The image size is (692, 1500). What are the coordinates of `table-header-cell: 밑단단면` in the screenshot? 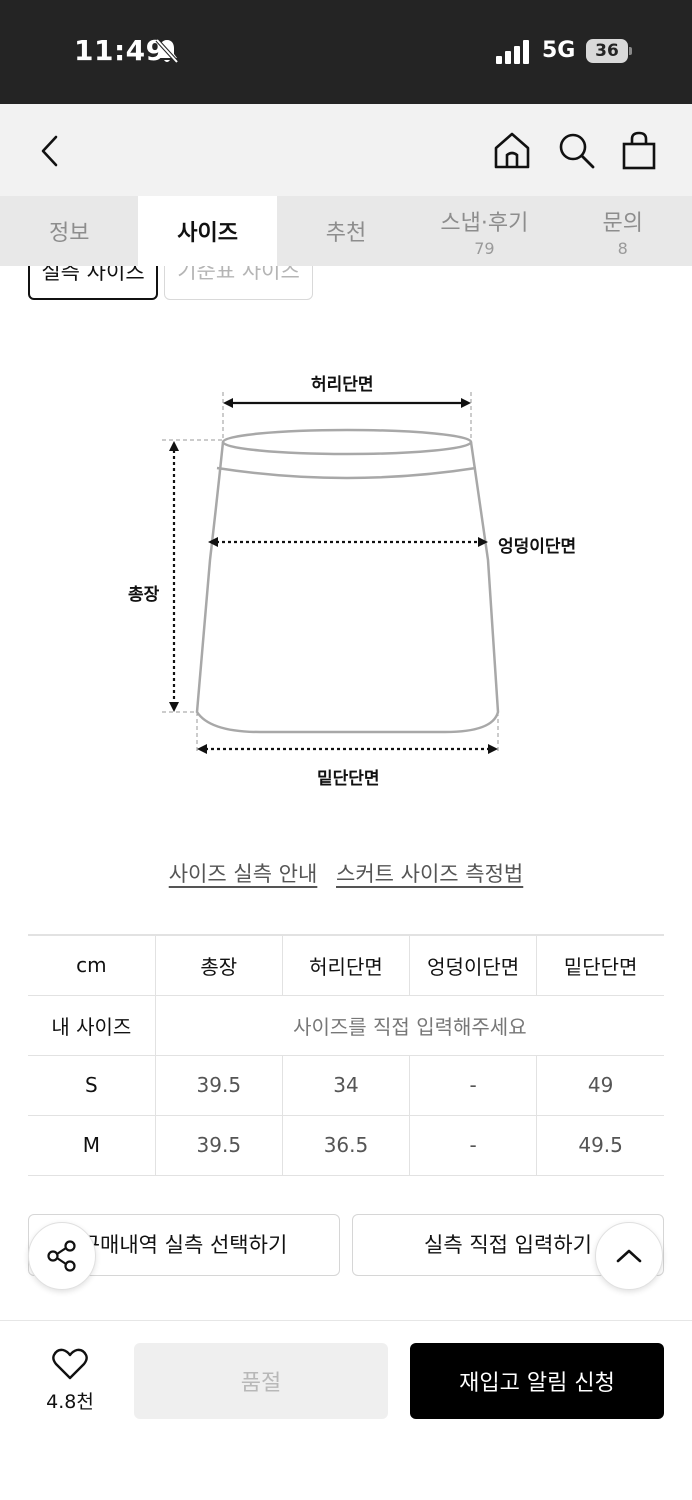 It's located at (600, 965).